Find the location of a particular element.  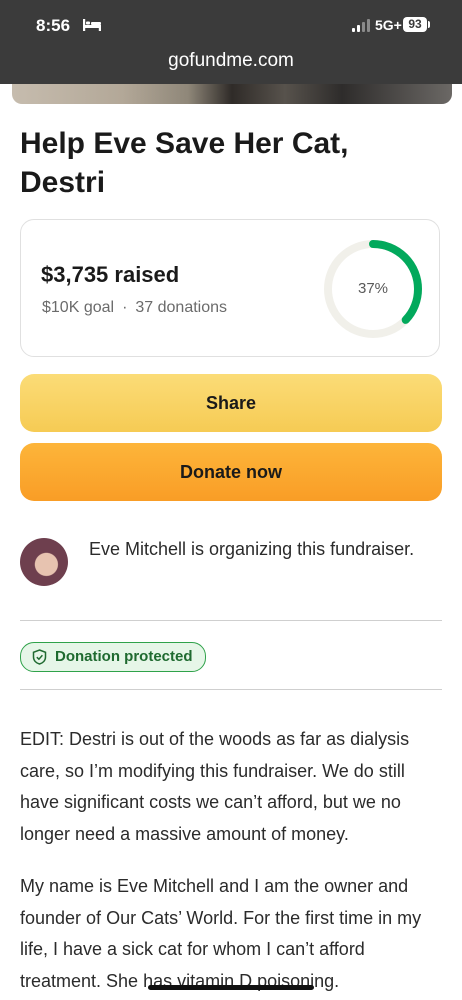

status-time: 8:56 is located at coordinates (53, 25).